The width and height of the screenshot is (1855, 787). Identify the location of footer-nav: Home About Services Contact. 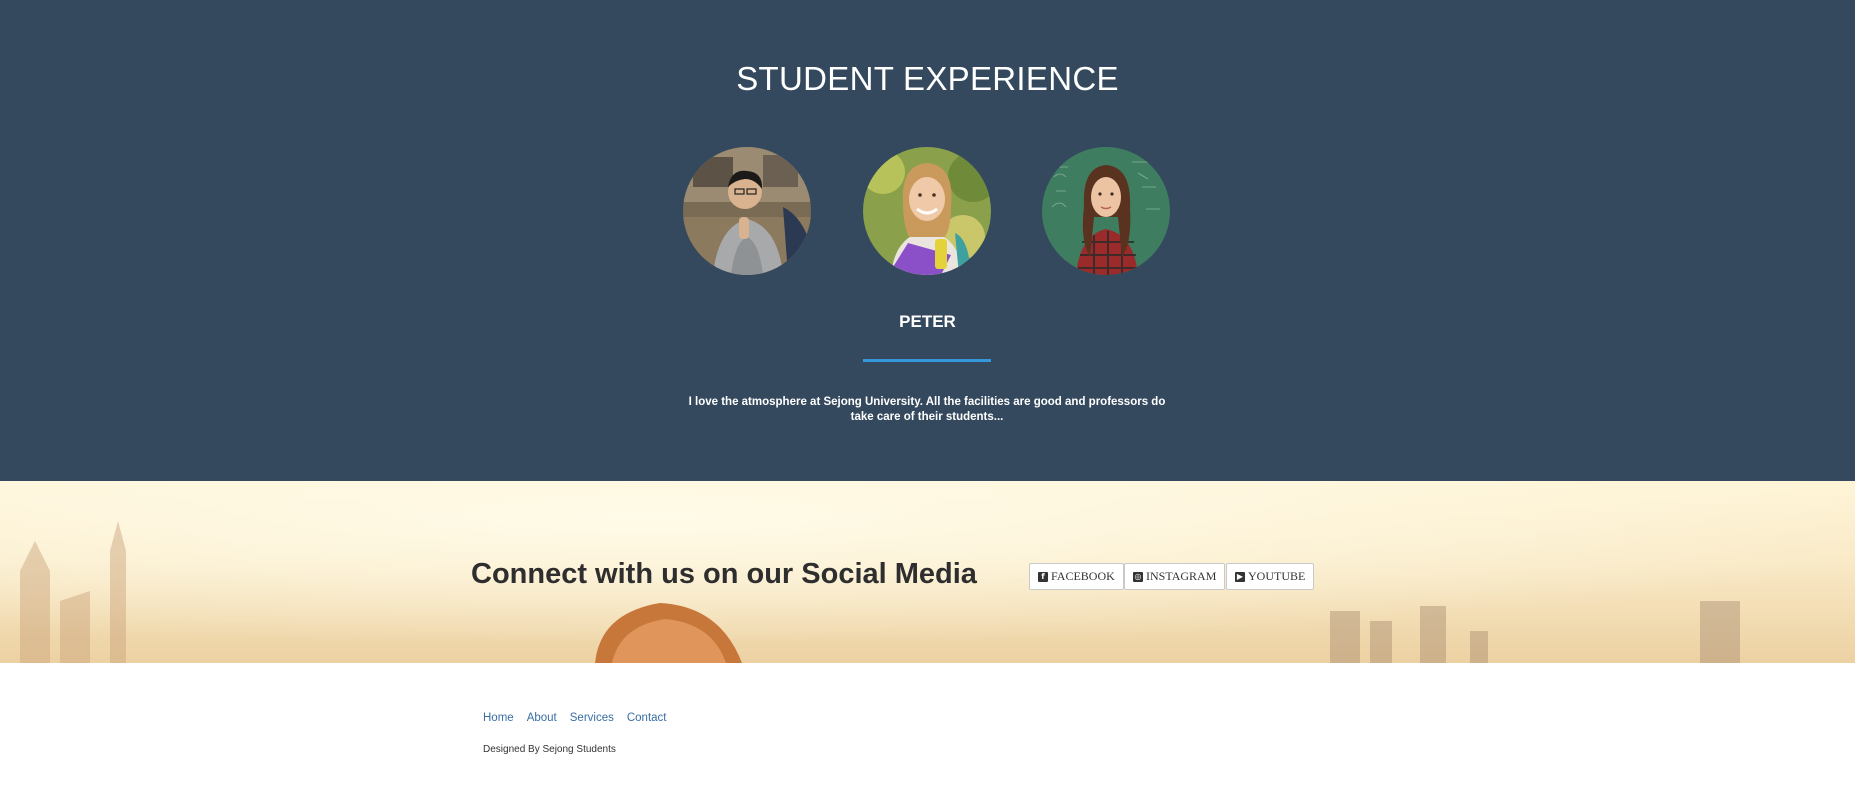
(575, 718).